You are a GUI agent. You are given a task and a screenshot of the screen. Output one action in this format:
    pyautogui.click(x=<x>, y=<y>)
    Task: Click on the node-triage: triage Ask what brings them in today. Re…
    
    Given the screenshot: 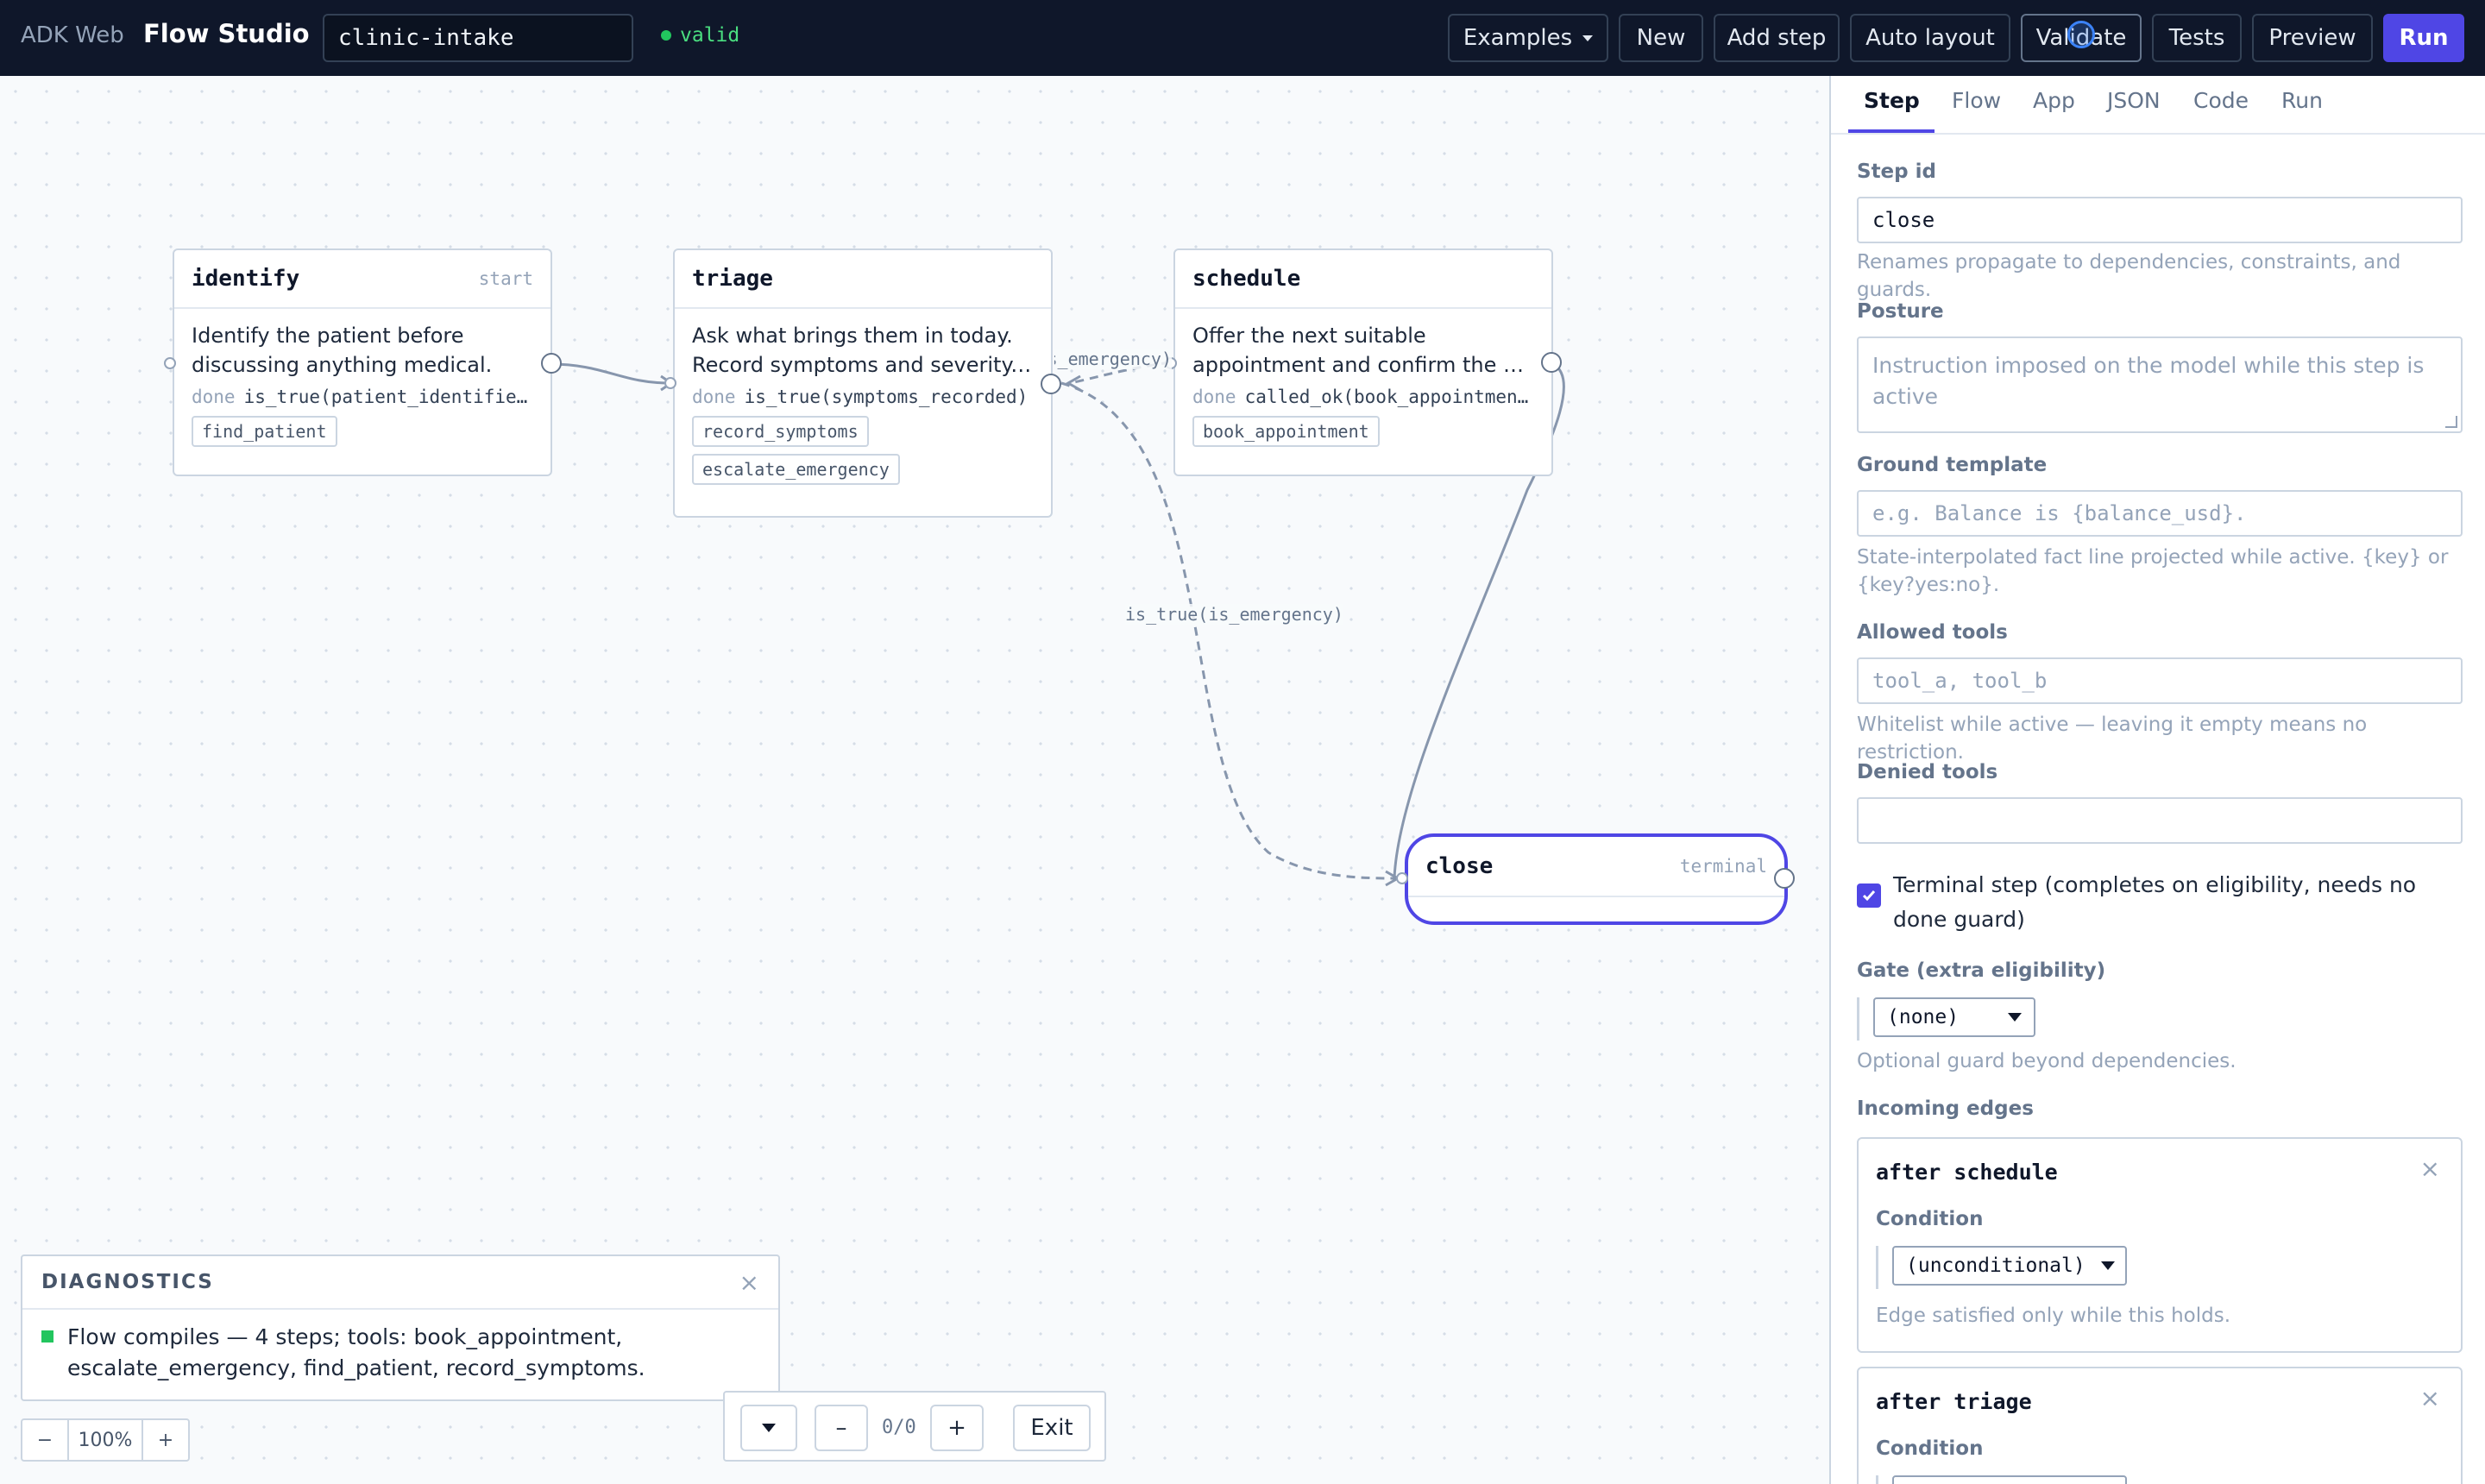 What is the action you would take?
    pyautogui.click(x=863, y=383)
    